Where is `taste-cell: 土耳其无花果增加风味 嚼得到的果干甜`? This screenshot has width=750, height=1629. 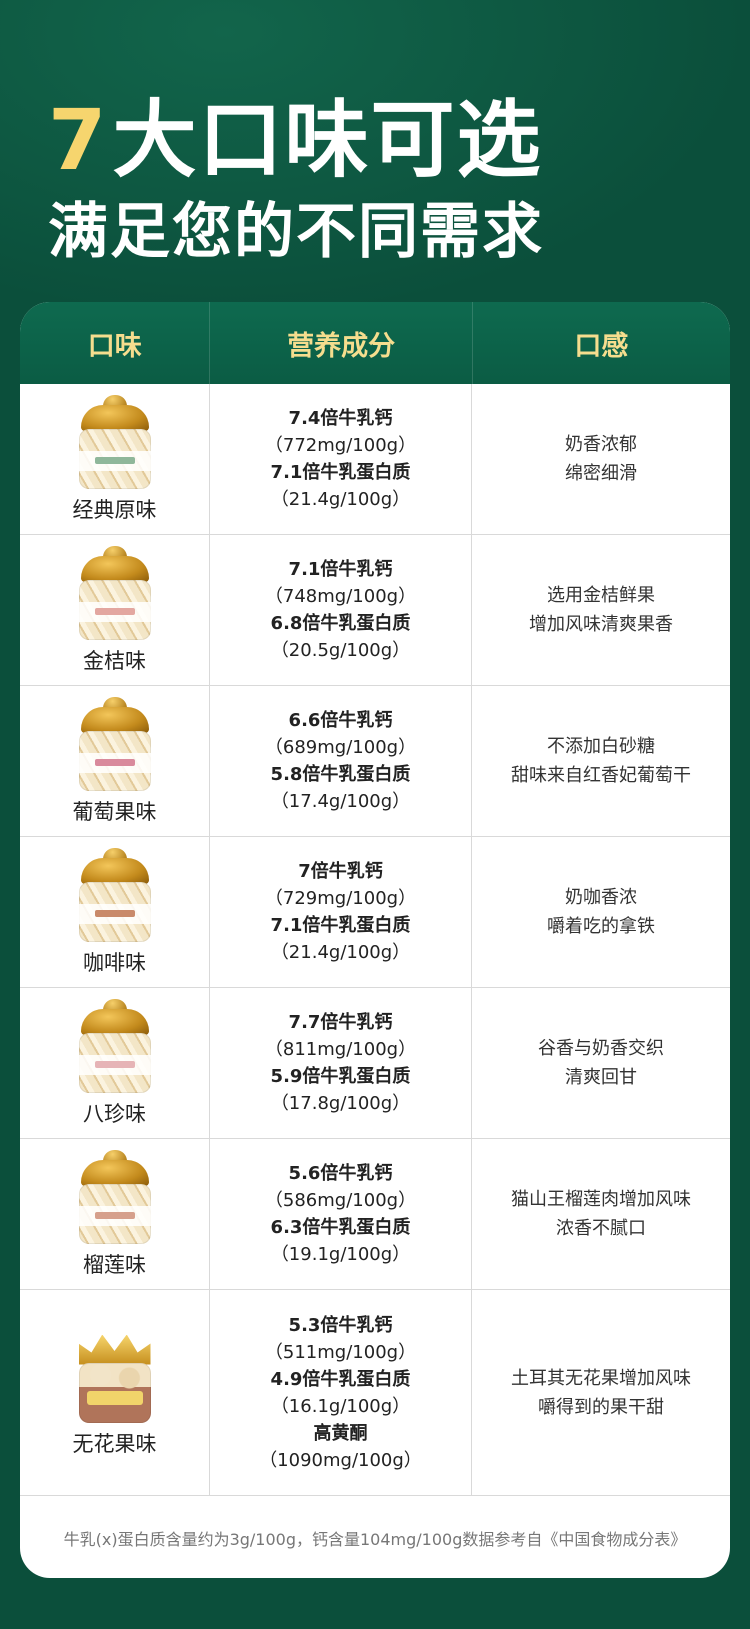 taste-cell: 土耳其无花果增加风味 嚼得到的果干甜 is located at coordinates (601, 1392).